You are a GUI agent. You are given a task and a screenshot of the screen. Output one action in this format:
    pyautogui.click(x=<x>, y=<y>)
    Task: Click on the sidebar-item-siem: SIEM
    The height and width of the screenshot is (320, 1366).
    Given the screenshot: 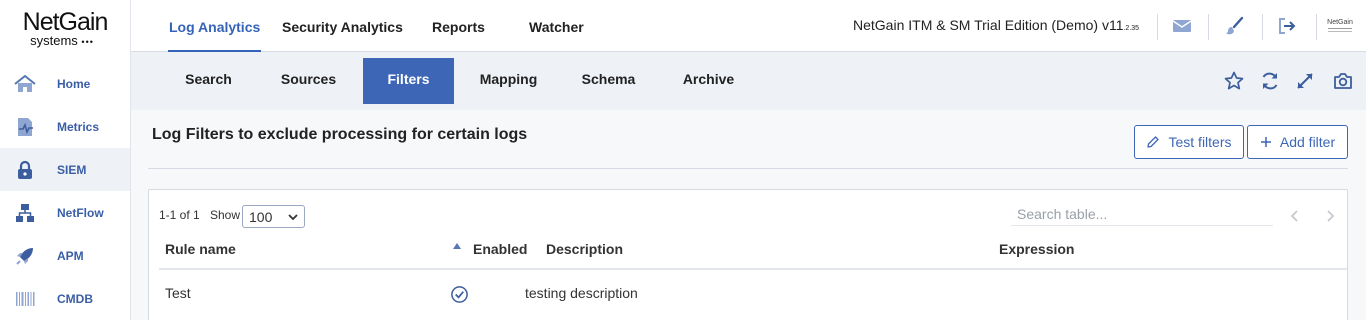 What is the action you would take?
    pyautogui.click(x=65, y=169)
    